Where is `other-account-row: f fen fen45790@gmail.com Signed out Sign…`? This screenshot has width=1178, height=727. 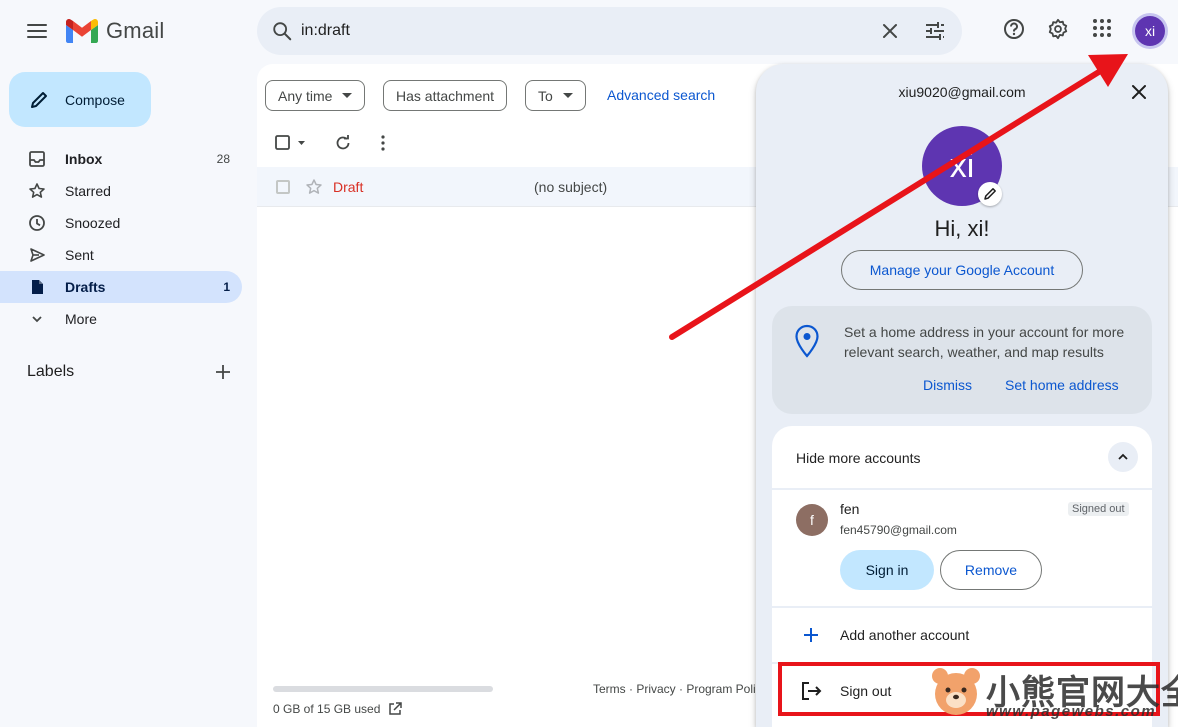 other-account-row: f fen fen45790@gmail.com Signed out Sign… is located at coordinates (962, 548).